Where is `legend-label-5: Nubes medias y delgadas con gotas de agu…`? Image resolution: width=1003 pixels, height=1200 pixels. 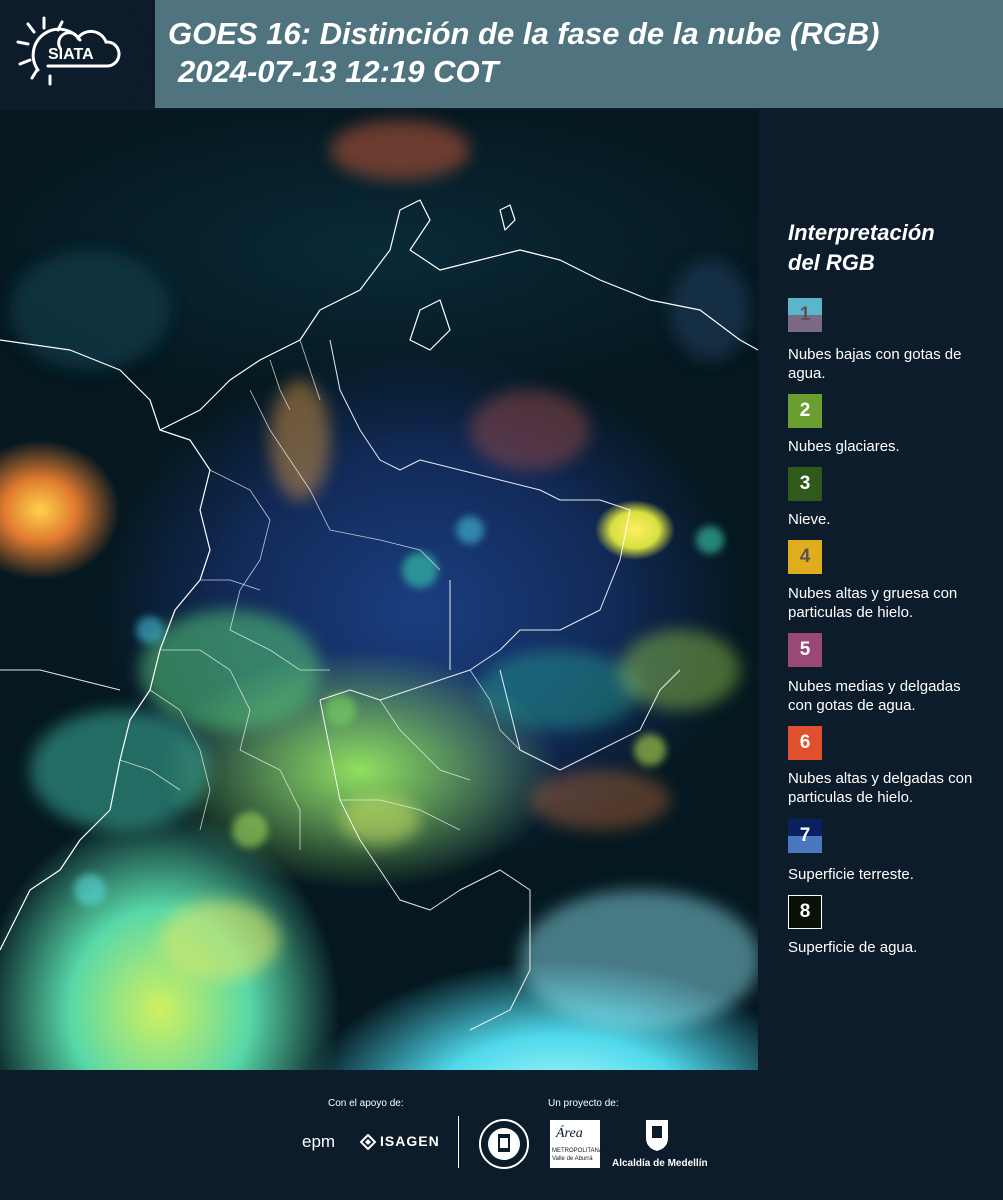 legend-label-5: Nubes medias y delgadas con gotas de agu… is located at coordinates (874, 696).